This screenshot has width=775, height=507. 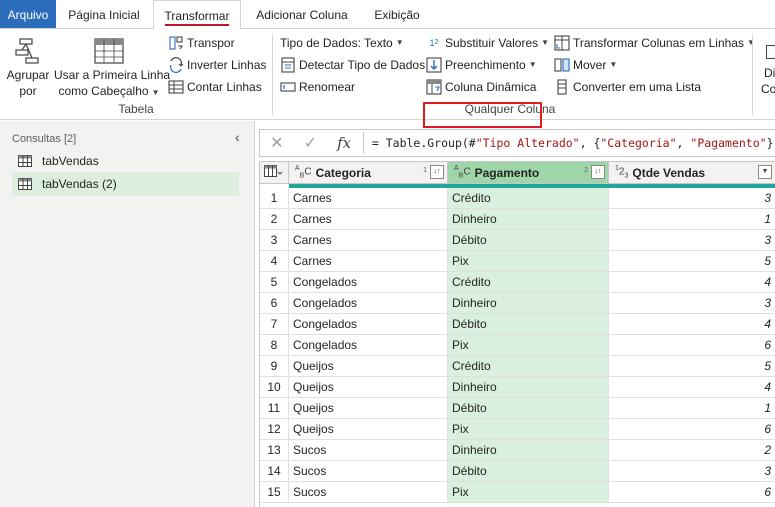 I want to click on coluna-dinamica-button: Coluna Dinâmica, so click(x=481, y=87).